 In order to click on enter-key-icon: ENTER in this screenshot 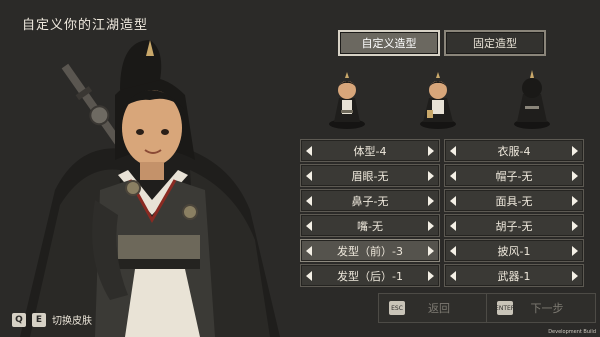, I will do `click(505, 308)`.